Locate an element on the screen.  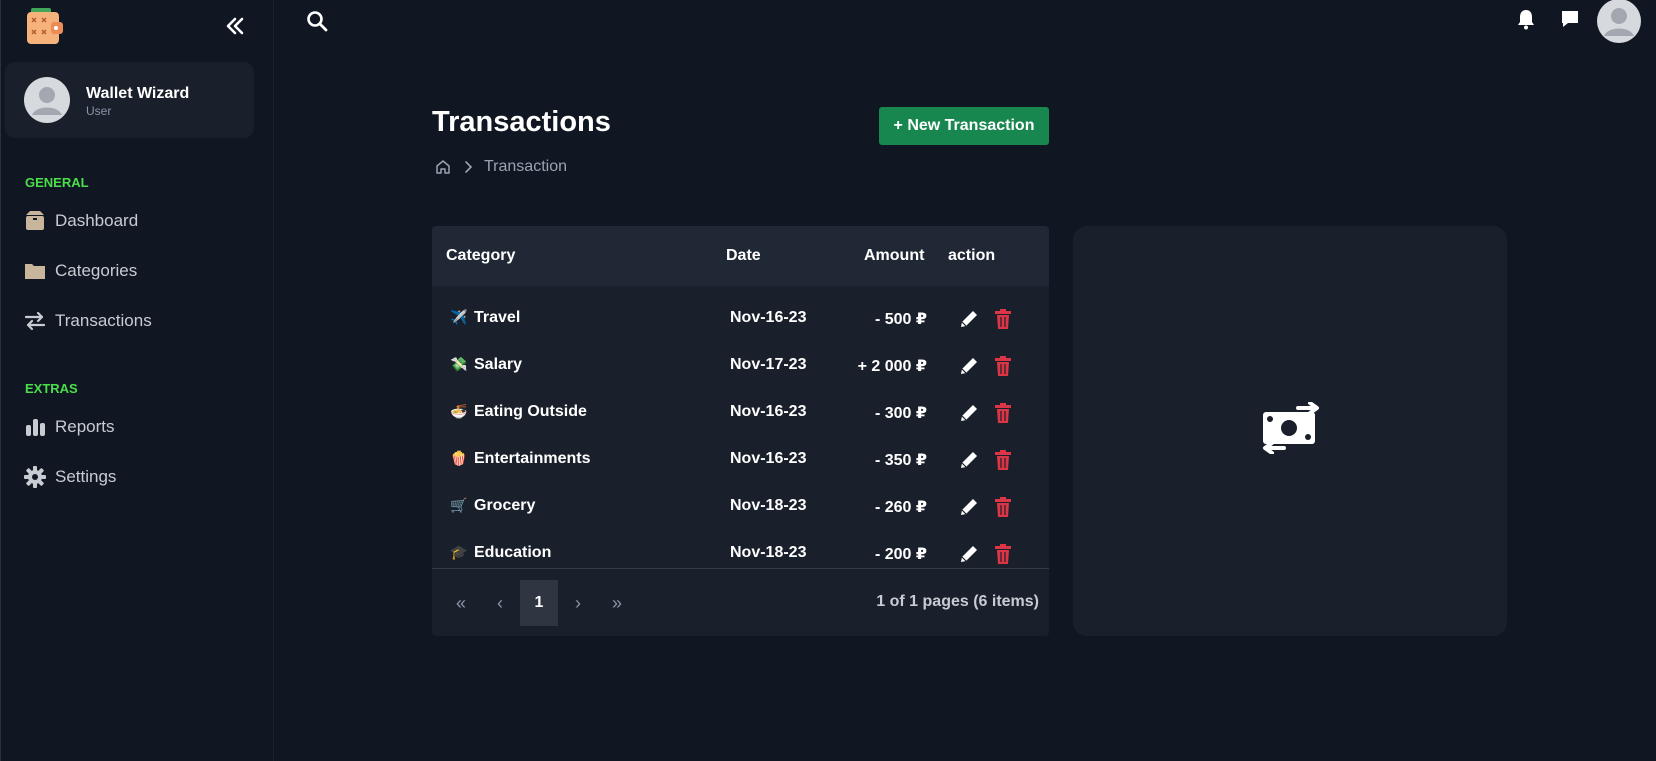
arrows-exchange-icon is located at coordinates (35, 321).